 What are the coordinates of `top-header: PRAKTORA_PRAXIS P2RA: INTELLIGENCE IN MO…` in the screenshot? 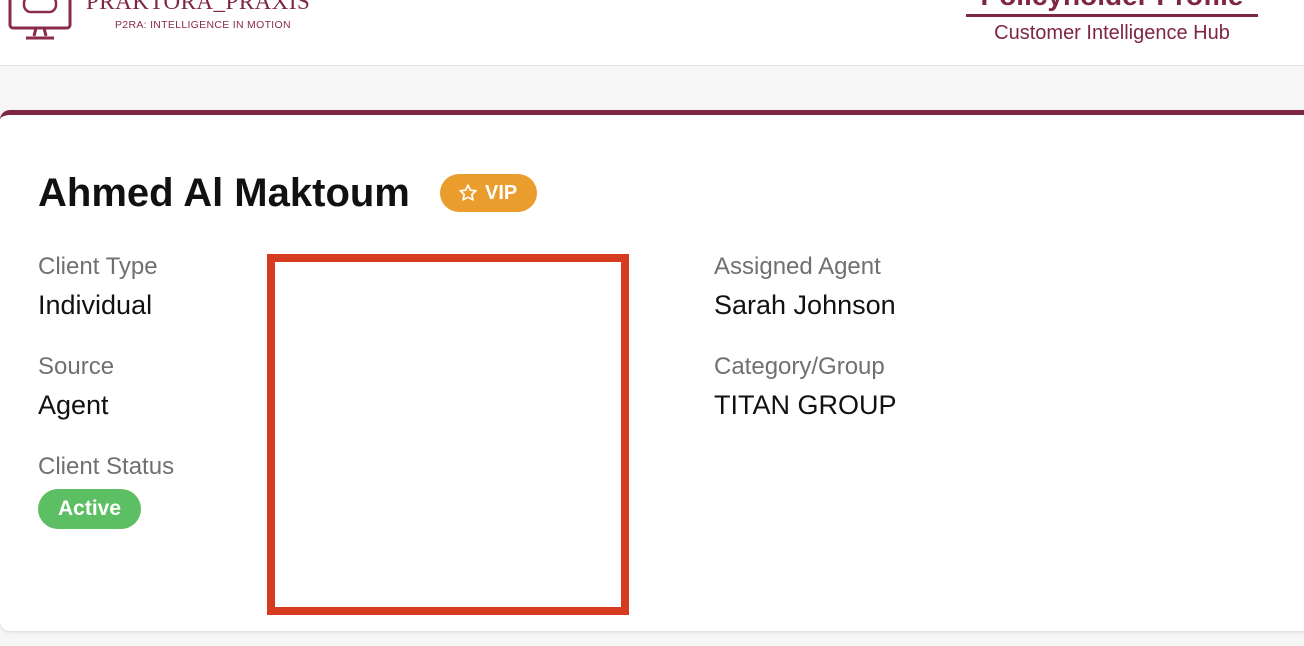 It's located at (652, 33).